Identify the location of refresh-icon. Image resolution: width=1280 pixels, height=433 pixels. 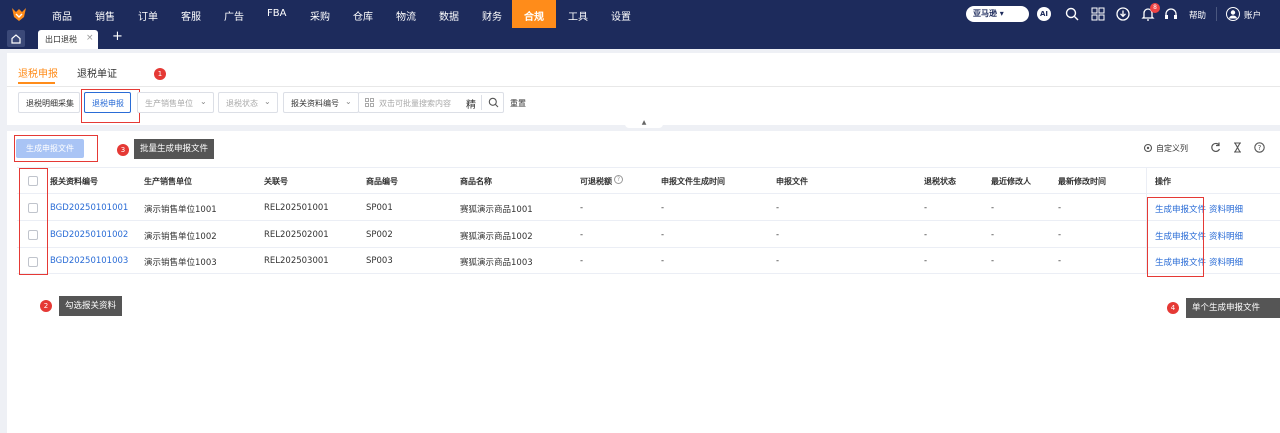
(1215, 147).